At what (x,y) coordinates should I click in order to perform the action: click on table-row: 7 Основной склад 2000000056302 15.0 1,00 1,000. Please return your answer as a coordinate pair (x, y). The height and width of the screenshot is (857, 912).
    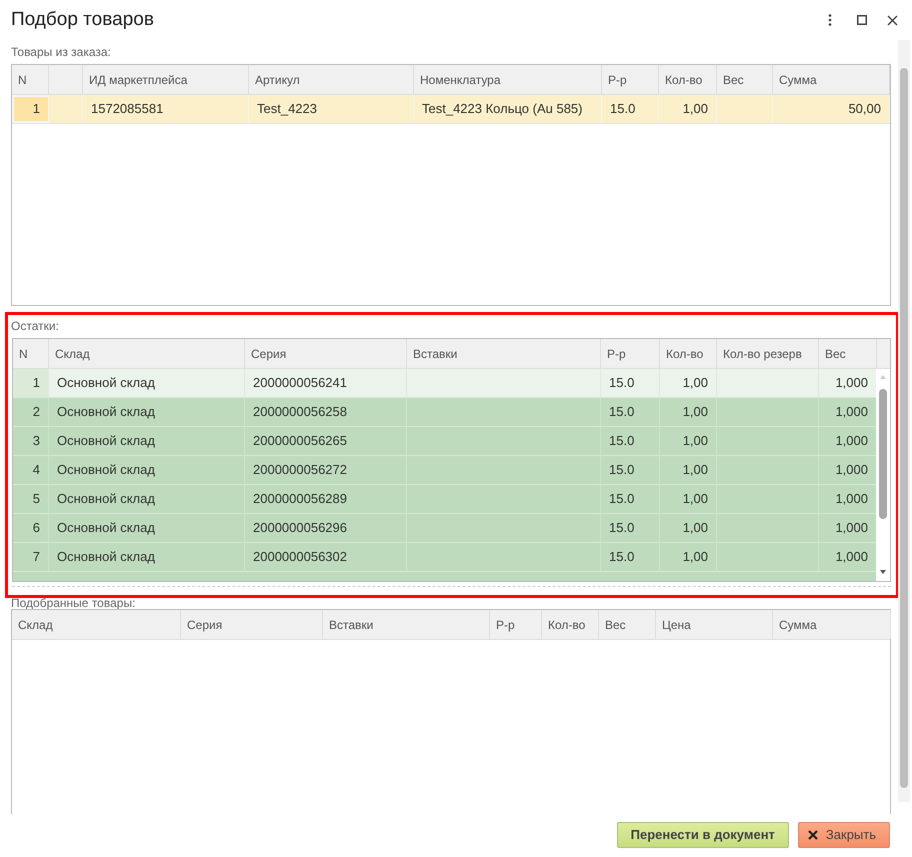
    Looking at the image, I should click on (445, 557).